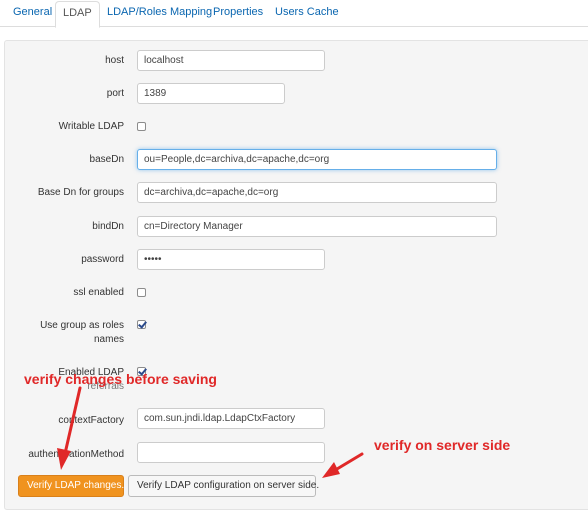 The image size is (588, 510). I want to click on annotation-verify-server-side: verify on server side, so click(442, 445).